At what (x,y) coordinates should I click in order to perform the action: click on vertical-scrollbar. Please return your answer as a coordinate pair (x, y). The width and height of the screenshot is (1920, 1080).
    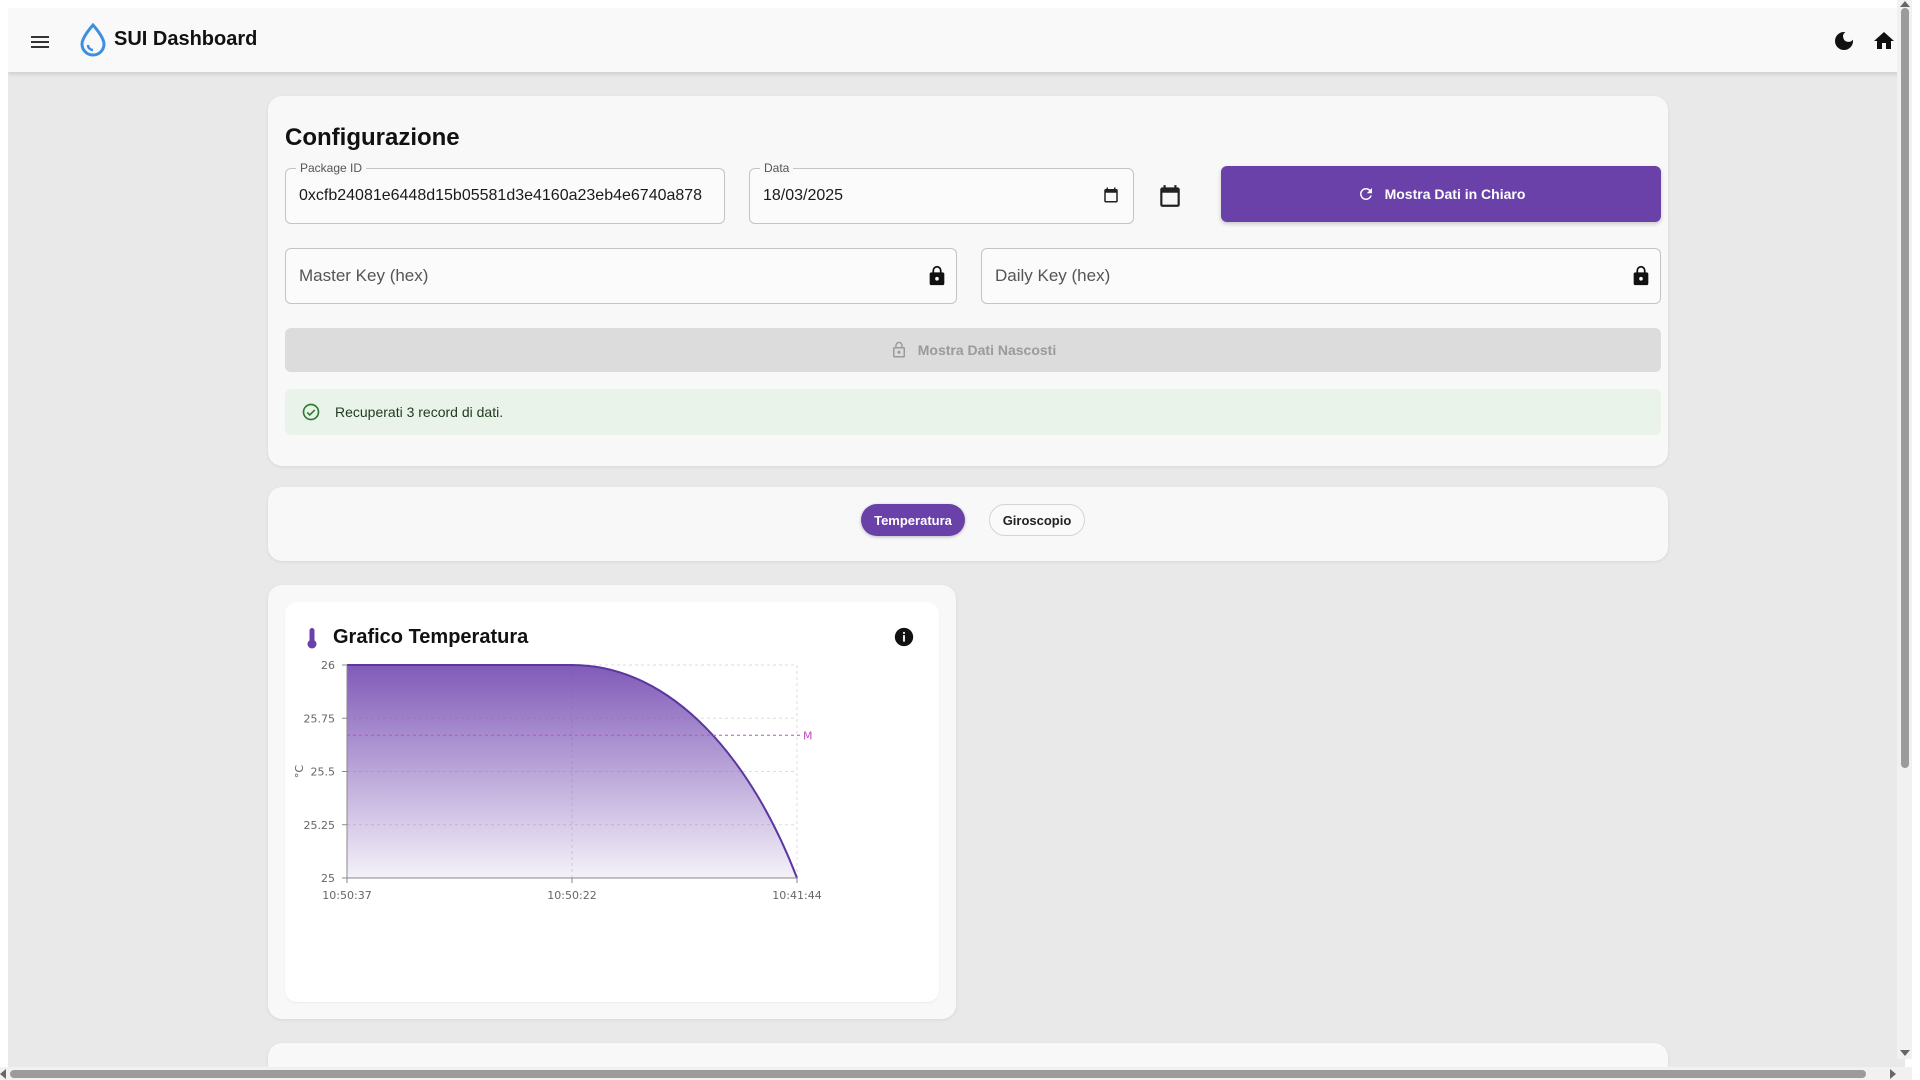
    Looking at the image, I should click on (1904, 529).